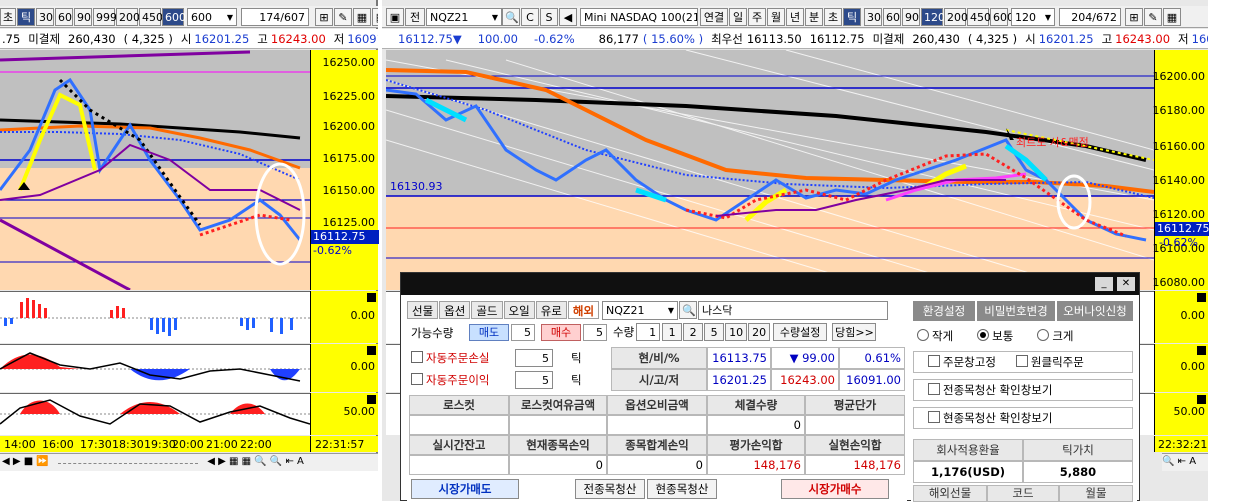 Image resolution: width=1233 pixels, height=502 pixels. I want to click on env-settings-button: 환경설정, so click(944, 311).